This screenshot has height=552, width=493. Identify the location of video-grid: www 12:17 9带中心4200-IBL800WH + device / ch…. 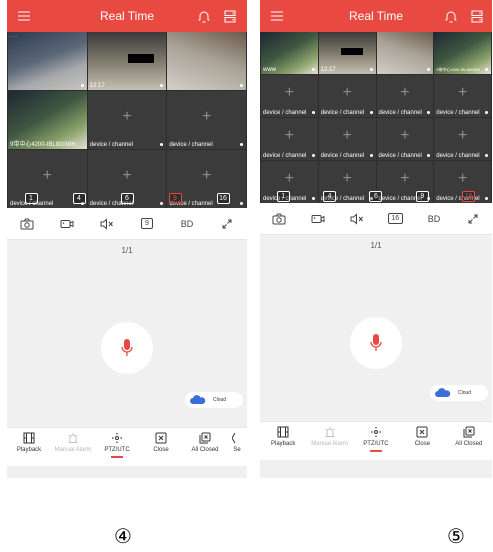
(376, 117).